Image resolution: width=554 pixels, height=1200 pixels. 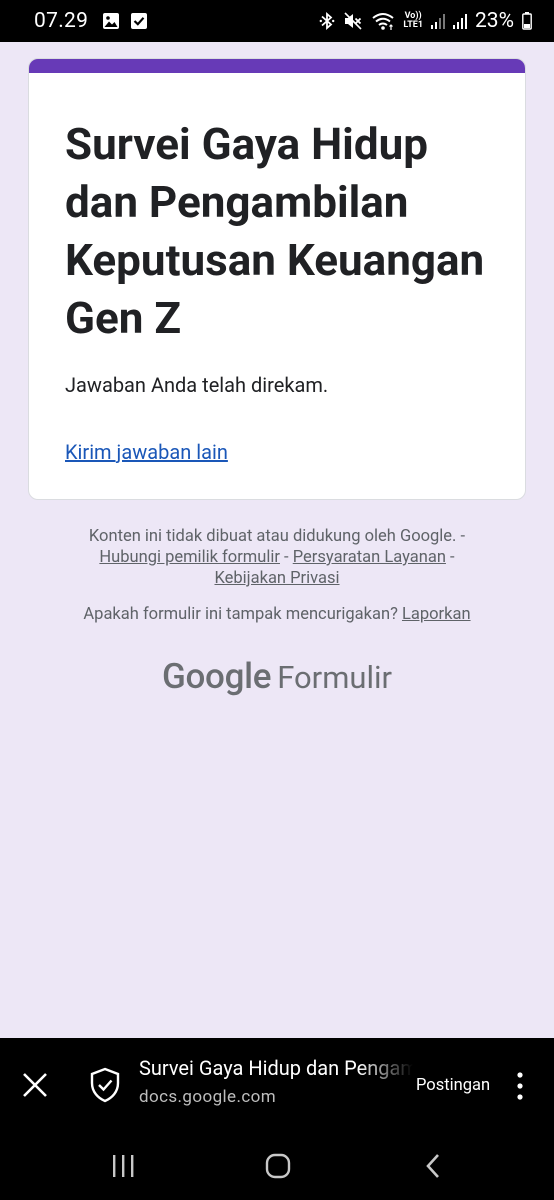 I want to click on volte-icon: Vo)) LTE1, so click(x=413, y=21).